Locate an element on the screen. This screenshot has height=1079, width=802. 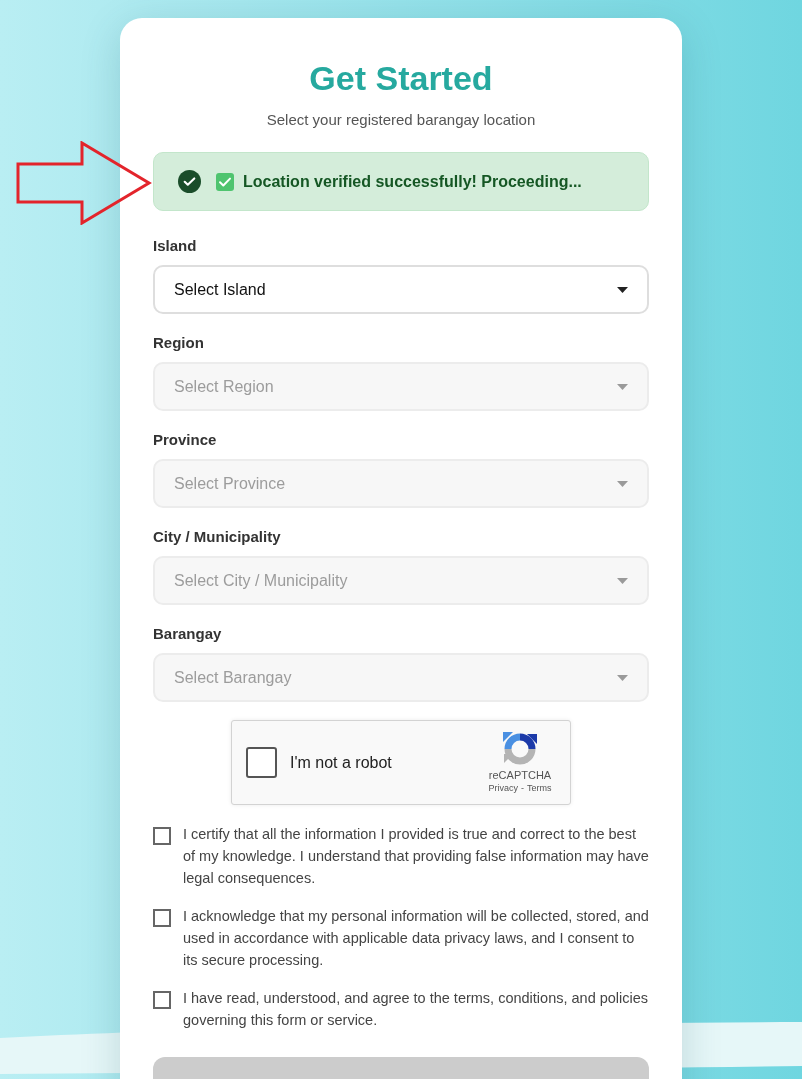
page-subtitle: Select your registered barangay location is located at coordinates (401, 120).